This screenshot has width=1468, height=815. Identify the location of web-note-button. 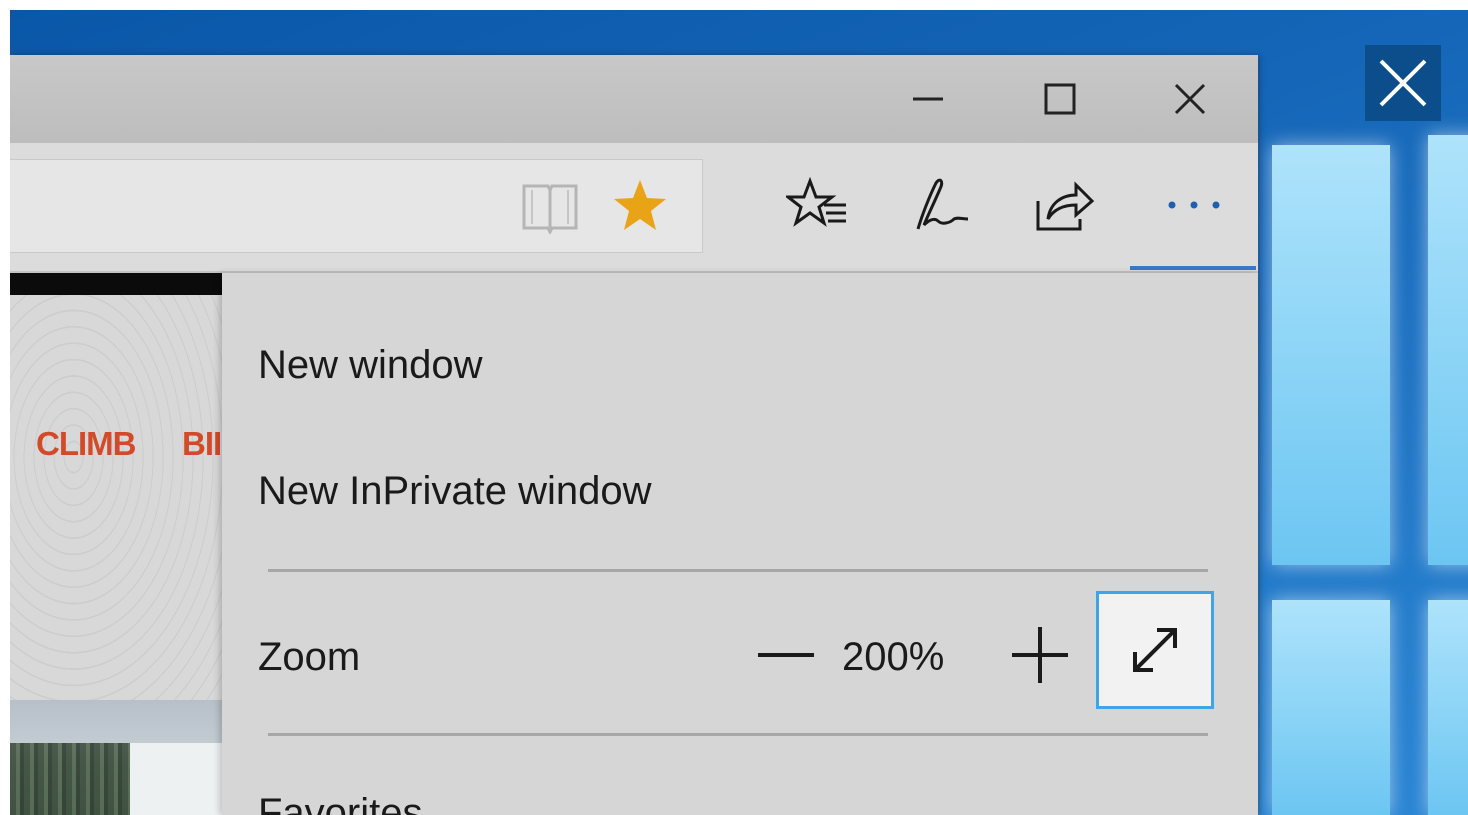
(942, 205).